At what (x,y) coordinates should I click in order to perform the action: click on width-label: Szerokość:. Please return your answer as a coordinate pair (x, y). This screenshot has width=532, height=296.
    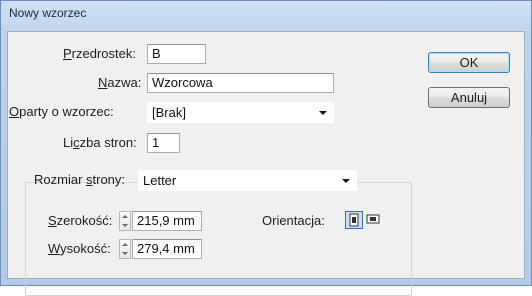
    Looking at the image, I should click on (80, 220).